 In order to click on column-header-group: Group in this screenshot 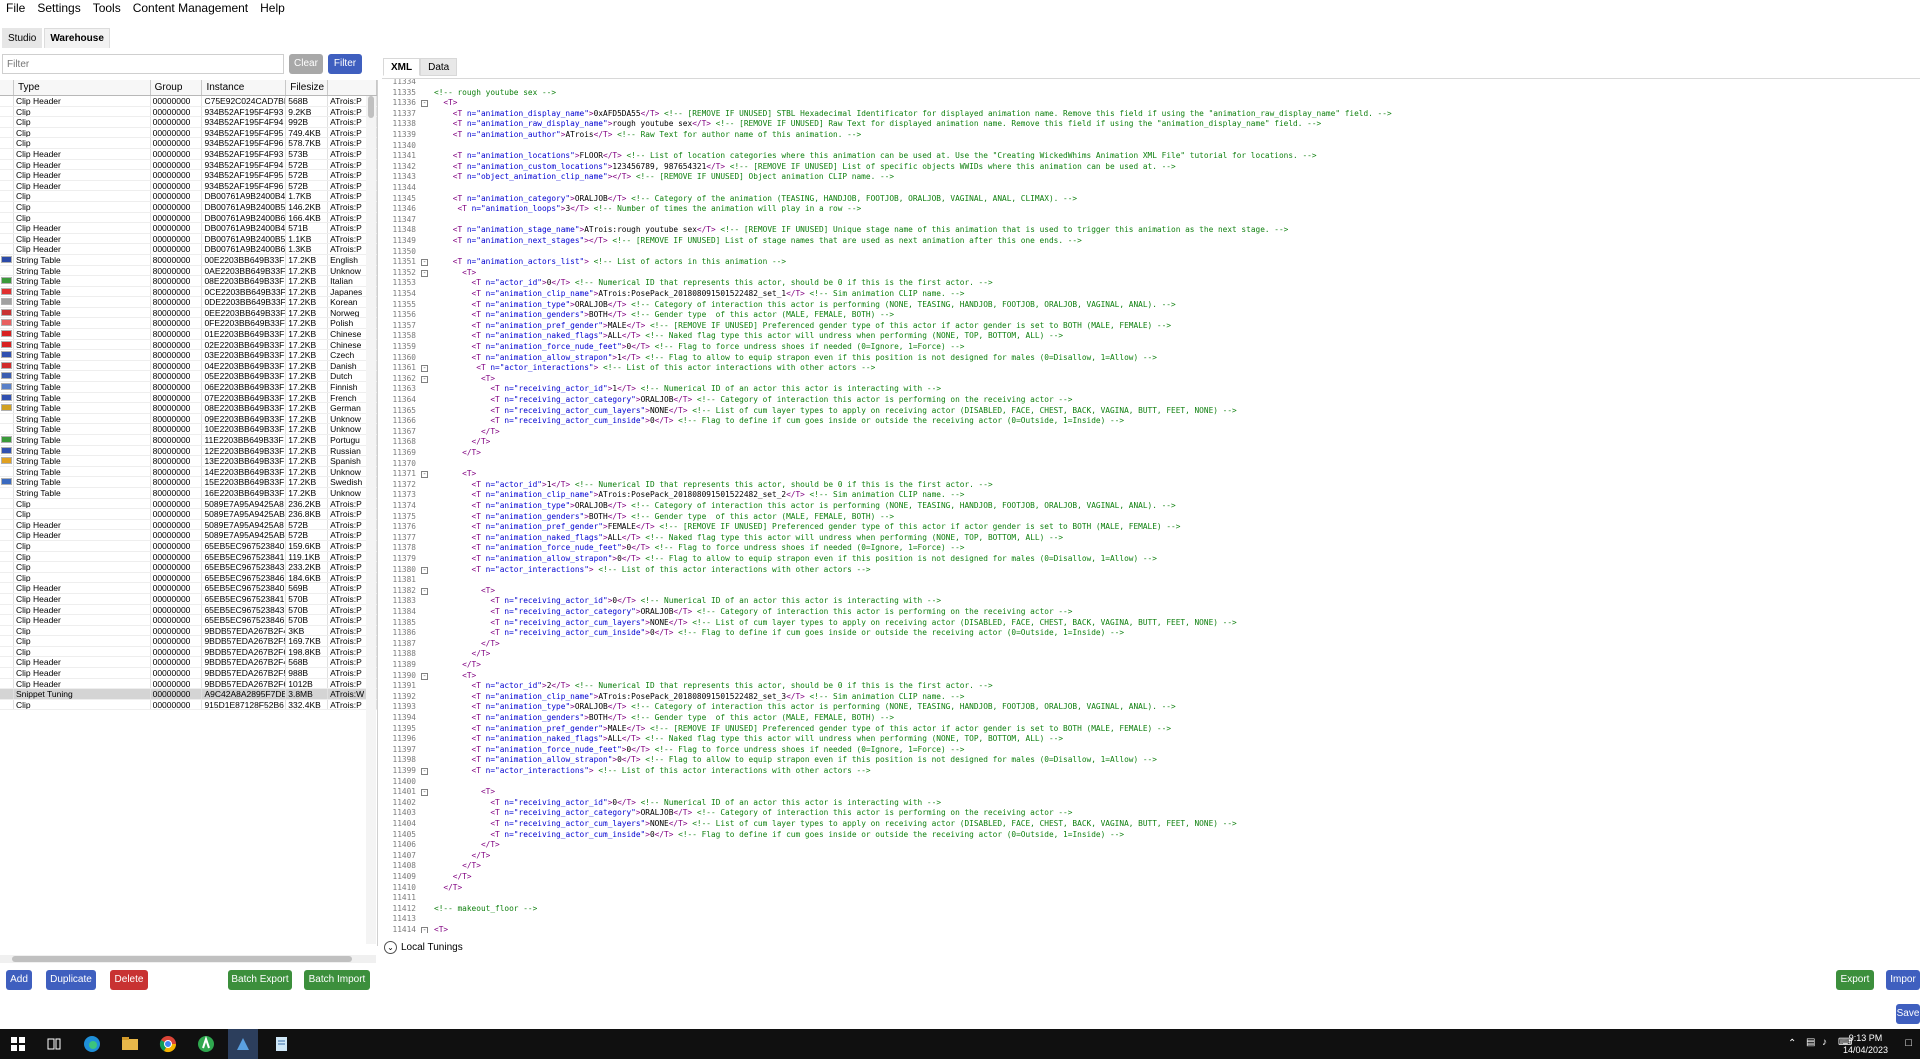, I will do `click(177, 87)`.